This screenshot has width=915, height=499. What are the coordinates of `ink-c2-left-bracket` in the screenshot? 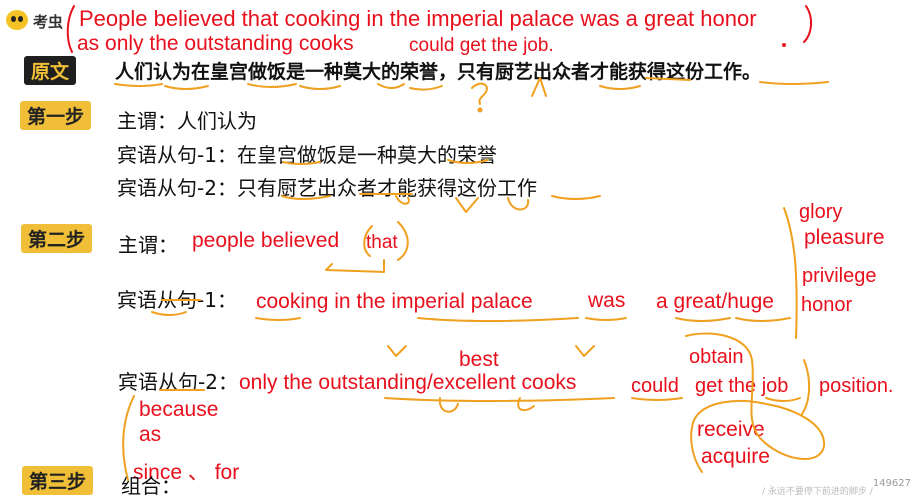 It's located at (128, 438).